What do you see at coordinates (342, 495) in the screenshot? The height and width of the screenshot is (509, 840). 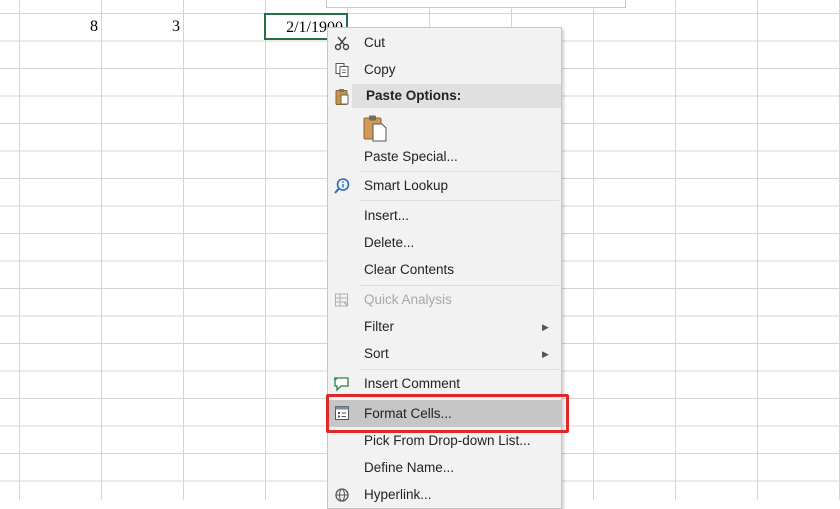 I see `hyperlink-icon` at bounding box center [342, 495].